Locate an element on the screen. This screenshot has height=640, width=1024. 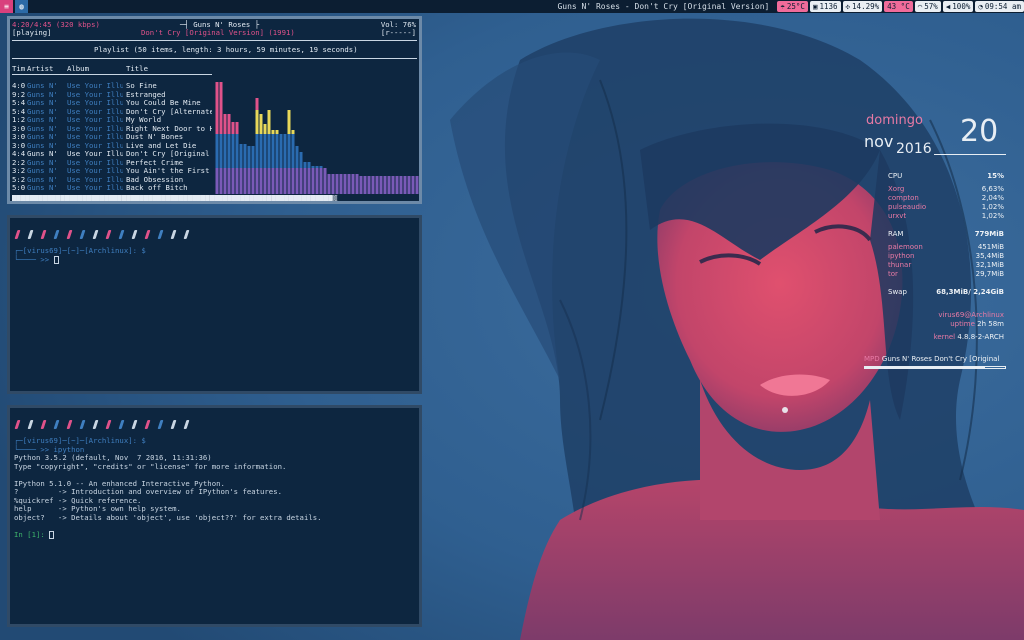
playlist-row: 9:2 Guns N' Use Your Illu Estranged is located at coordinates (112, 95).